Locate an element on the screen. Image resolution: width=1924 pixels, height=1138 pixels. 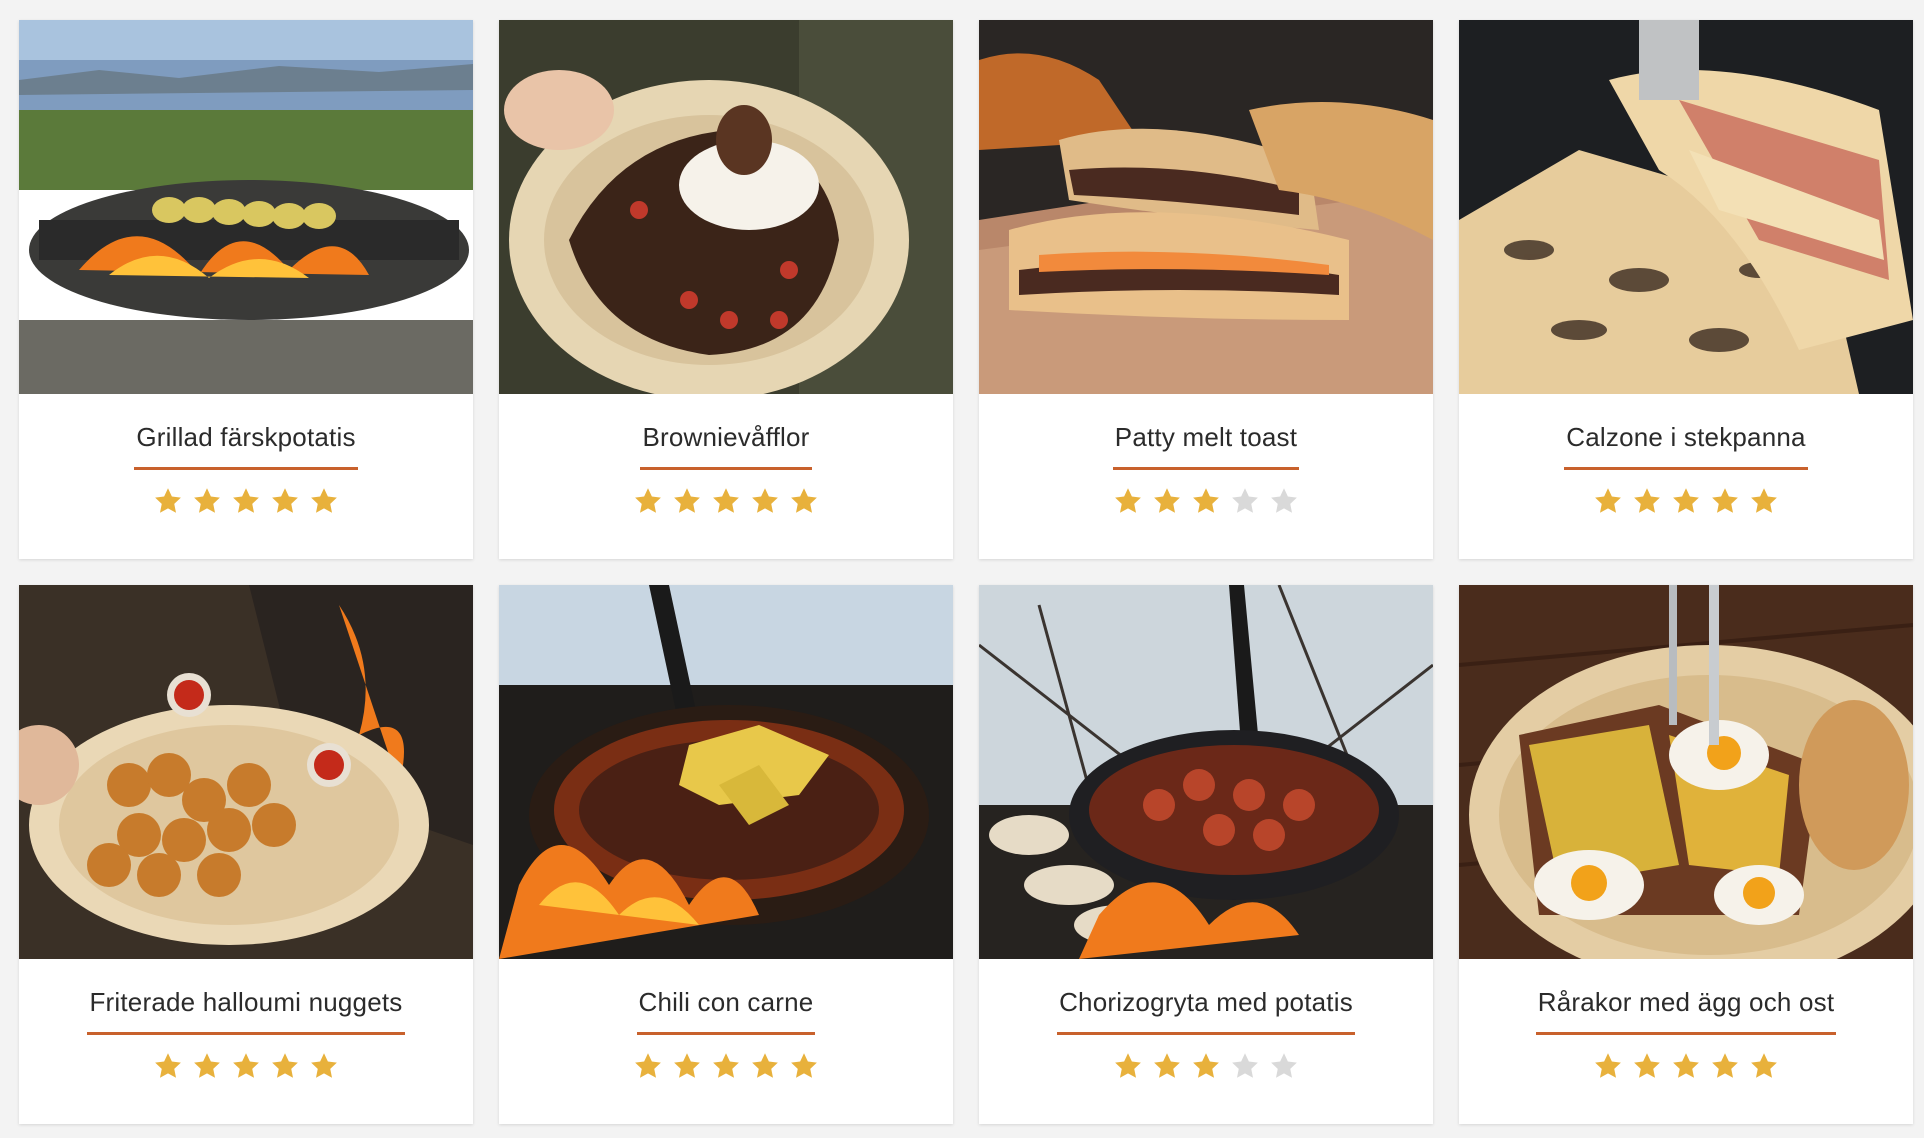
recipe-card-body: Chorizogryta med potatis is located at coordinates (1206, 1041).